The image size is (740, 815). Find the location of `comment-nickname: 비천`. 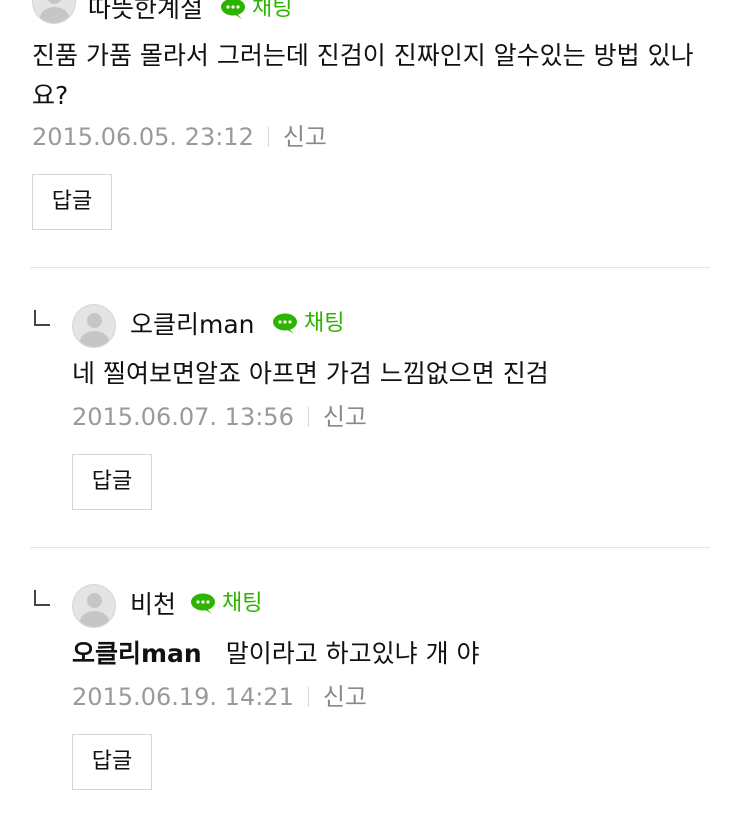

comment-nickname: 비천 is located at coordinates (153, 605).